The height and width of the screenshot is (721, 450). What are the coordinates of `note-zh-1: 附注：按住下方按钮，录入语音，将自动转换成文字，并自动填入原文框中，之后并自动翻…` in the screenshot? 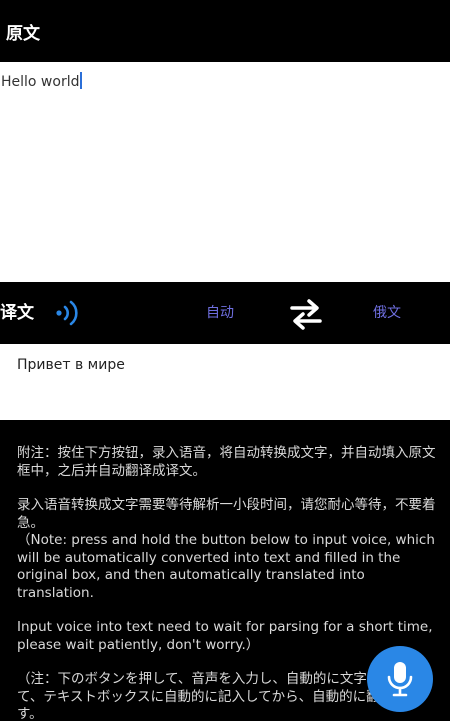 It's located at (226, 462).